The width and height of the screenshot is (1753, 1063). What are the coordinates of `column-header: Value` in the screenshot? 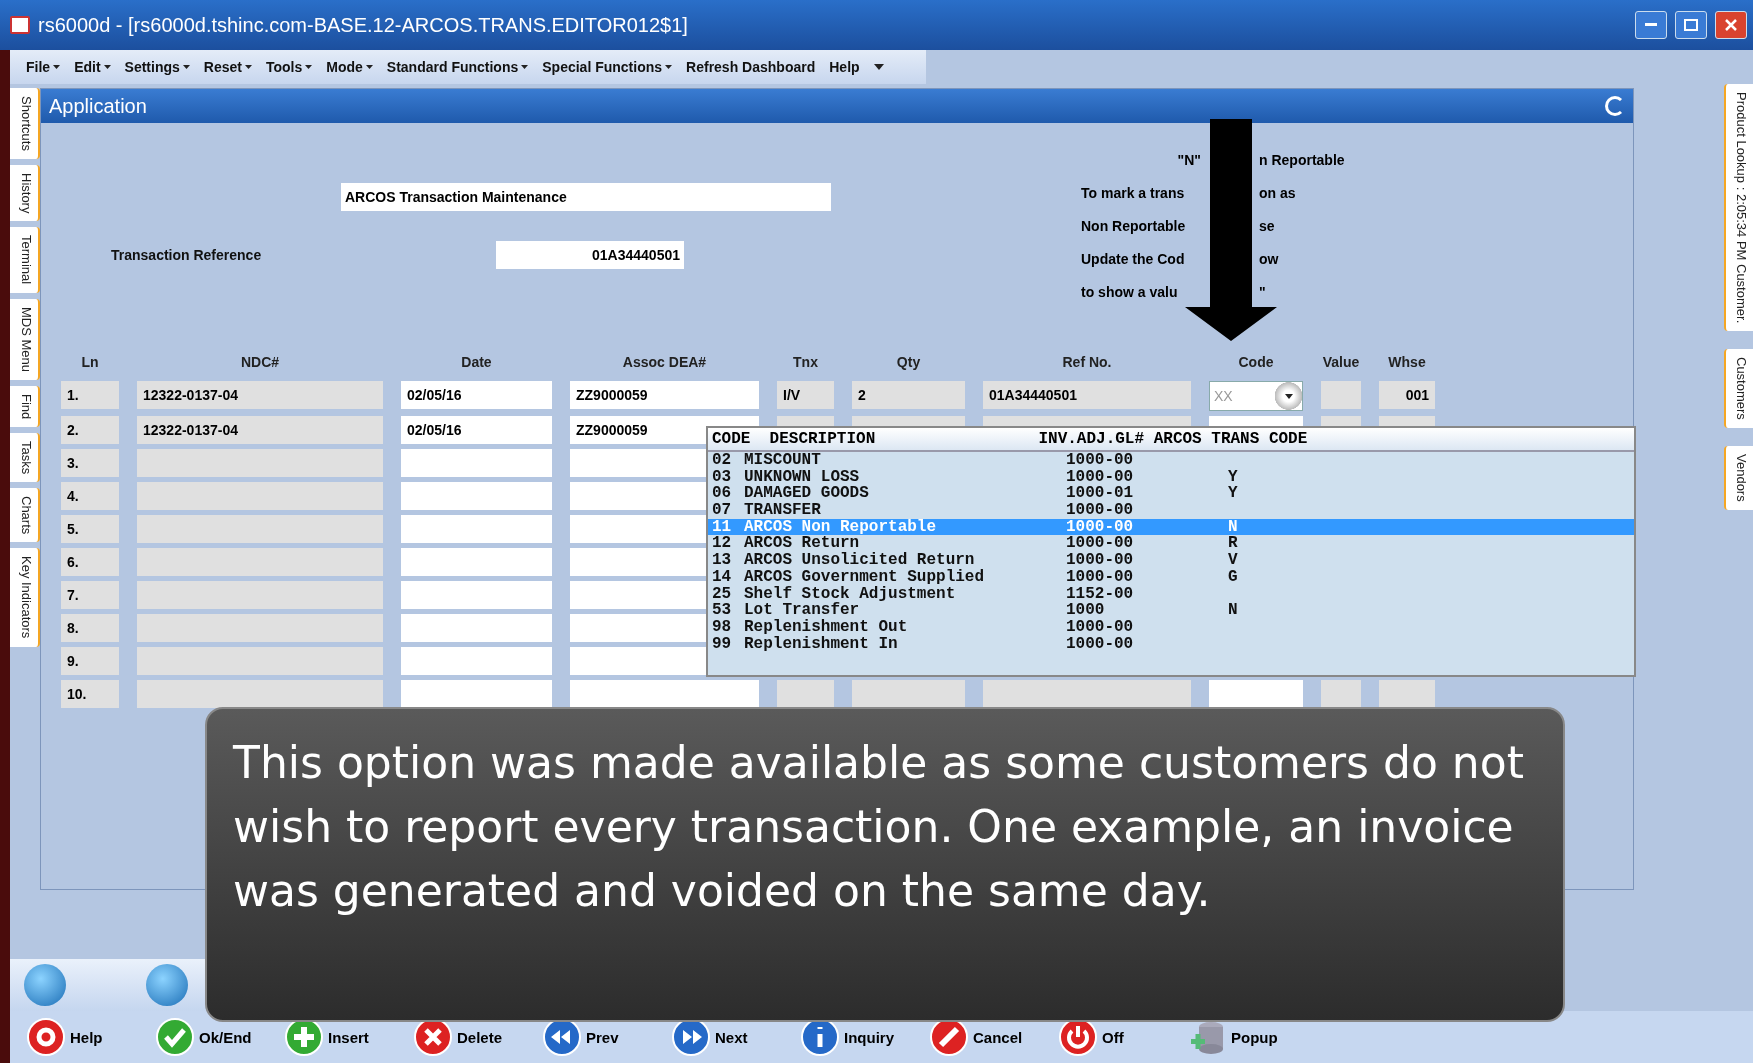 It's located at (1341, 363).